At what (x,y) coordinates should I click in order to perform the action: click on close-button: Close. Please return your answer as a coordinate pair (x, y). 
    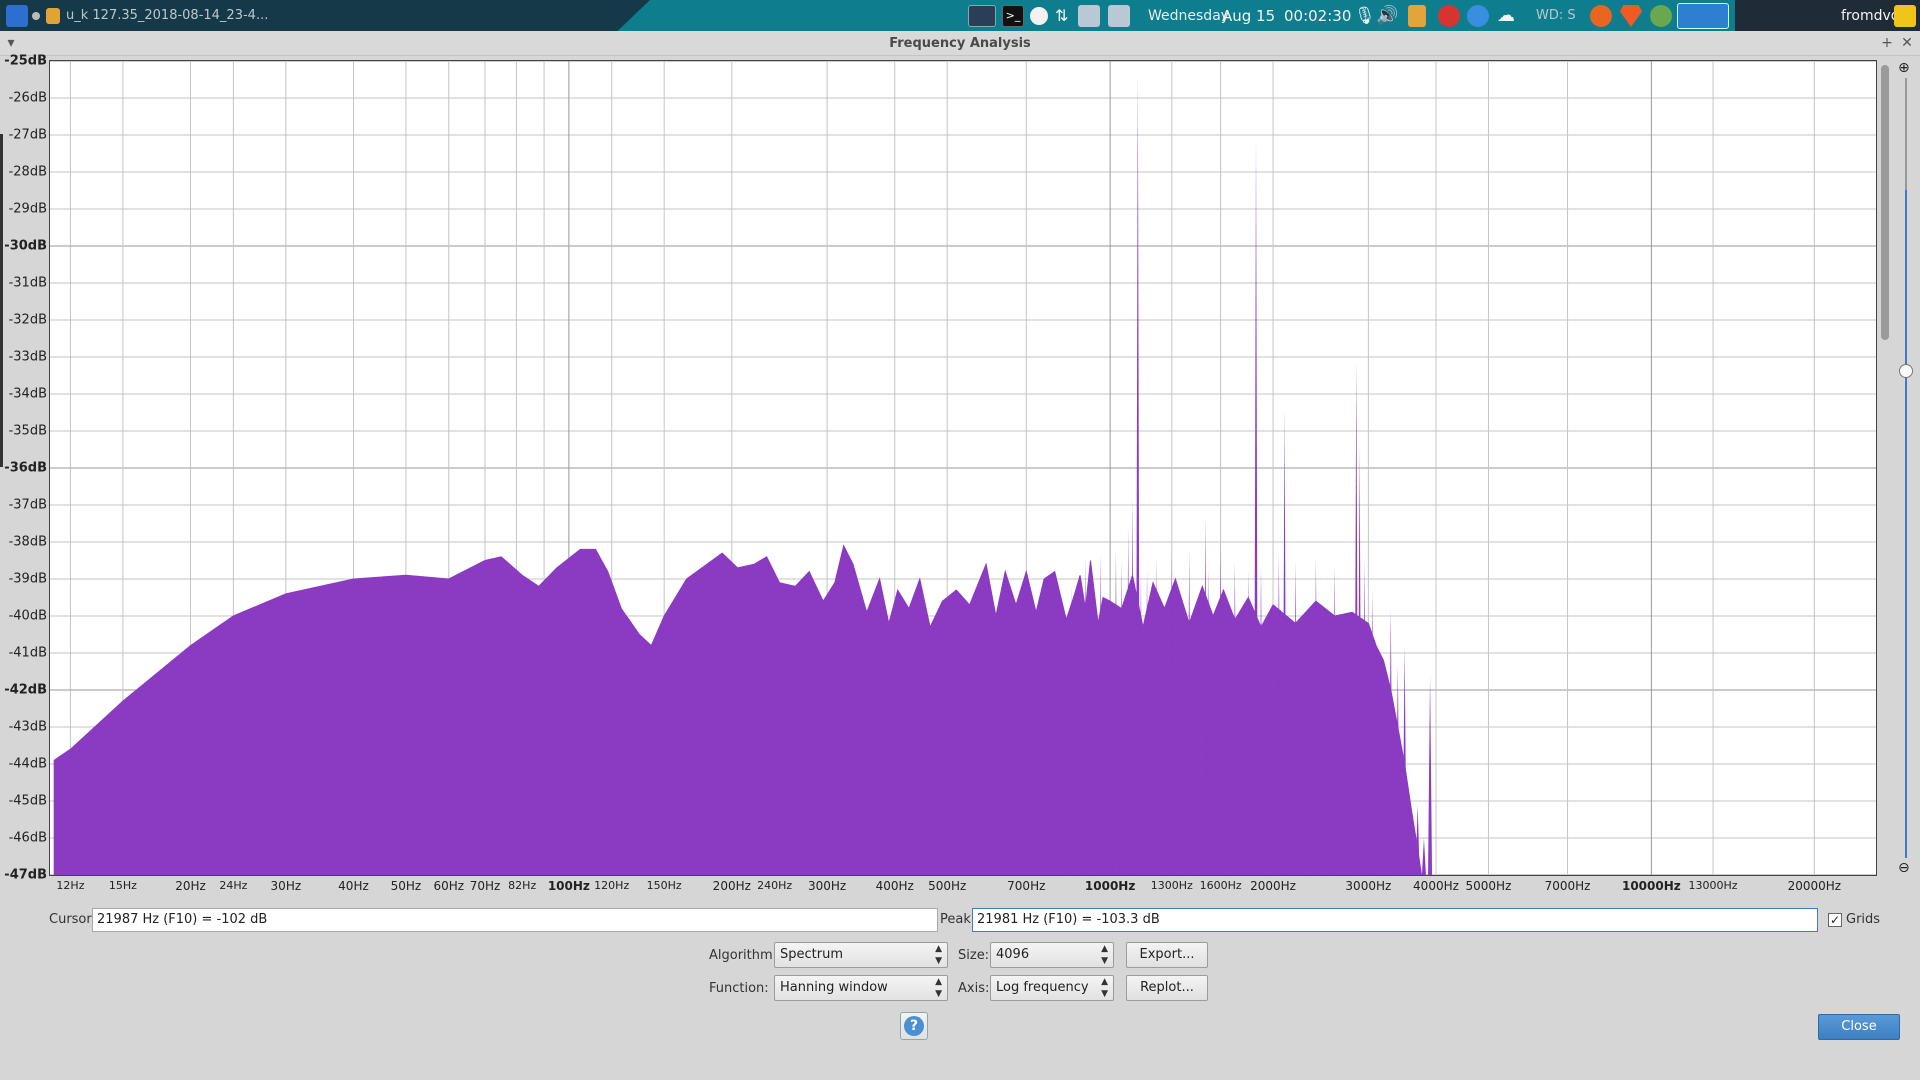
    Looking at the image, I should click on (1859, 1027).